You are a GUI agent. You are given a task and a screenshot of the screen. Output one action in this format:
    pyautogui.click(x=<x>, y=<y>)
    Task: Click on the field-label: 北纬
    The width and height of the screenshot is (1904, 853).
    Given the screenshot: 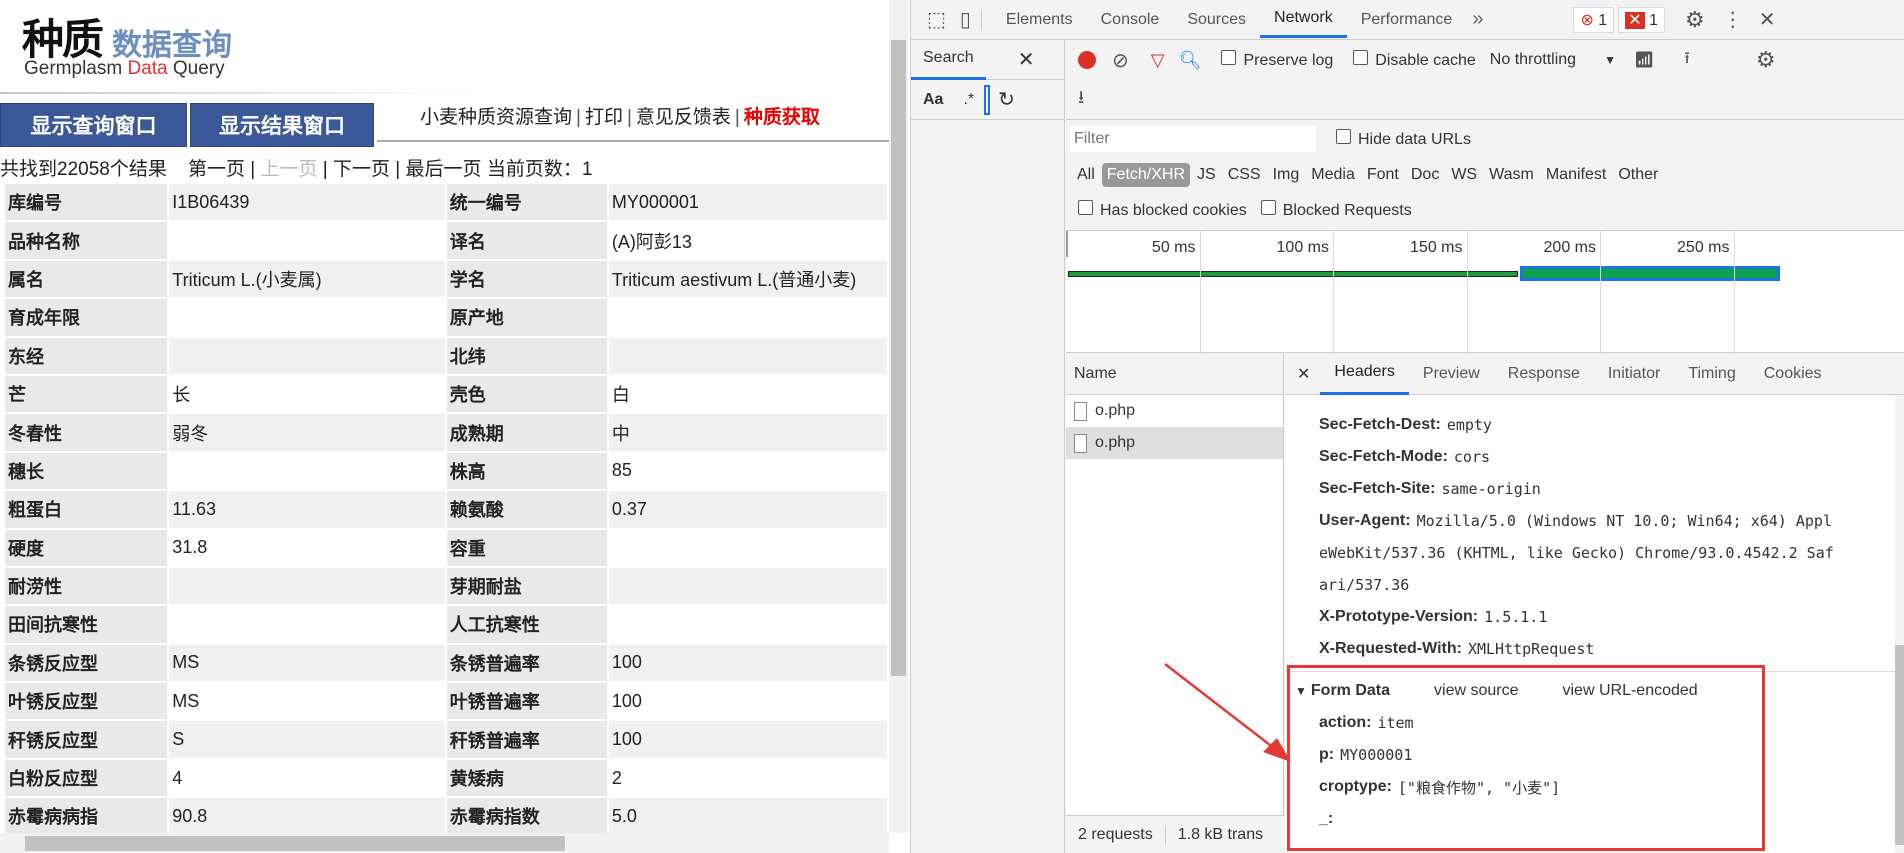 What is the action you would take?
    pyautogui.click(x=526, y=355)
    